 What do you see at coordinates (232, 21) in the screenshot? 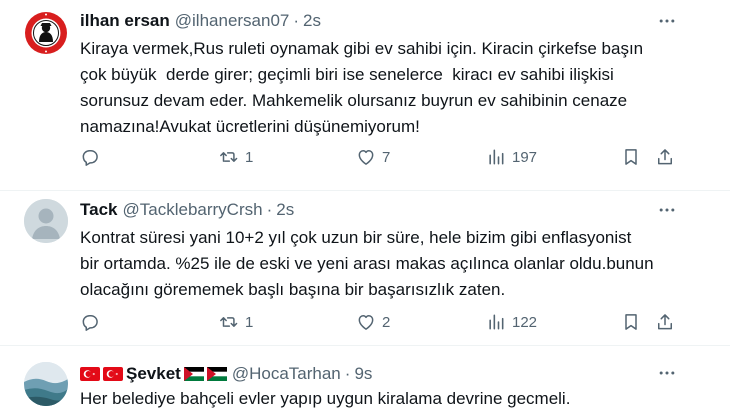
I see `username-handle: @ilhanersan07` at bounding box center [232, 21].